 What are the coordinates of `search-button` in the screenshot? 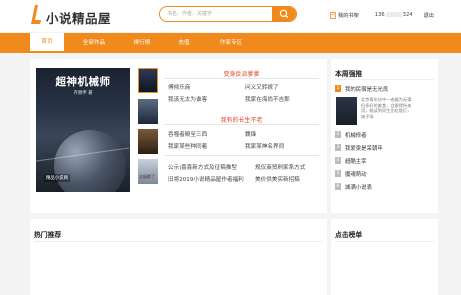 It's located at (284, 14).